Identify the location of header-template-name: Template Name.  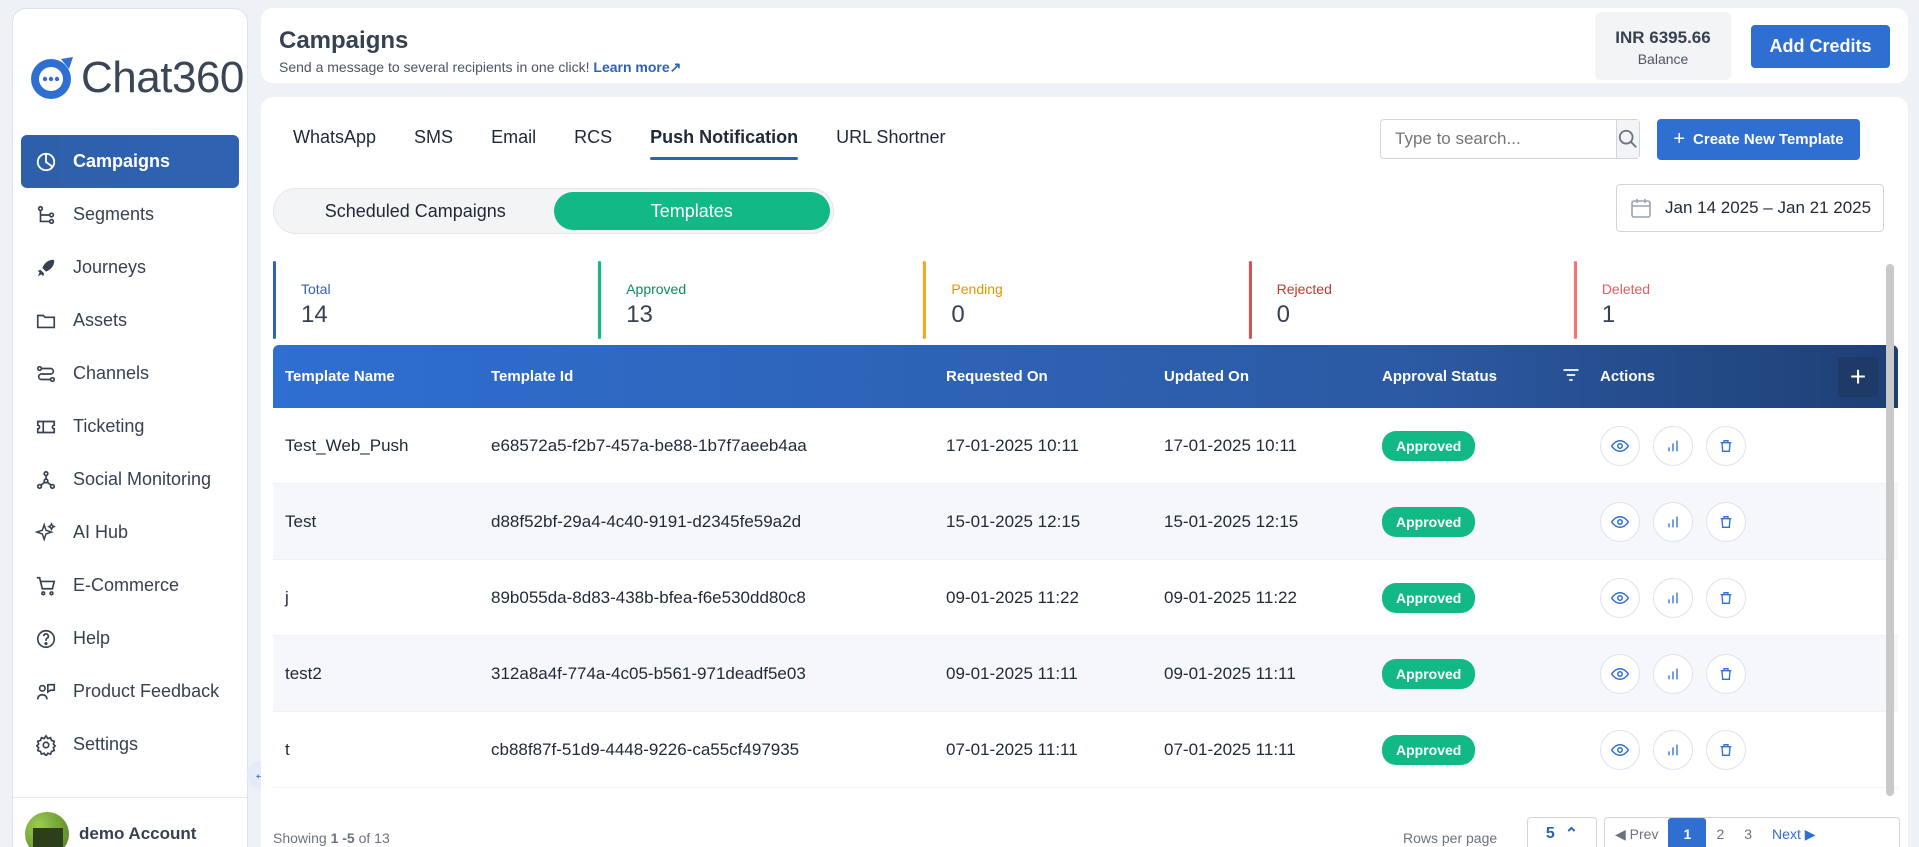
(382, 376).